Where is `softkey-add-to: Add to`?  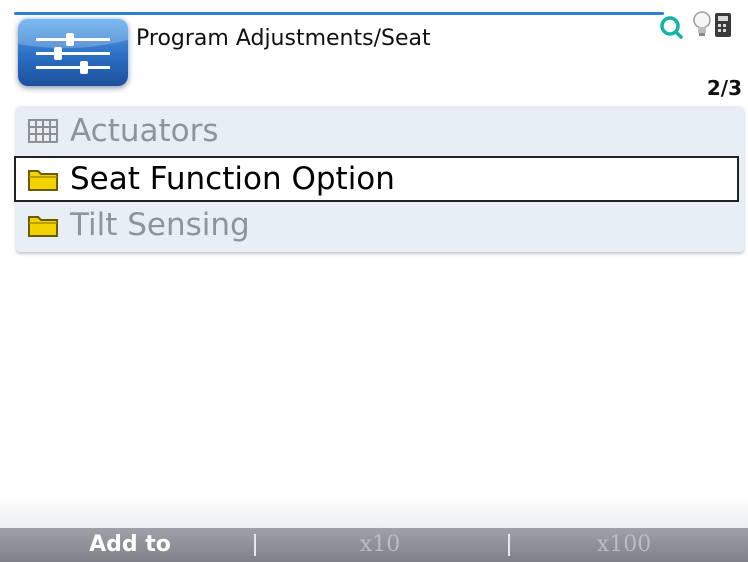
softkey-add-to: Add to is located at coordinates (130, 545).